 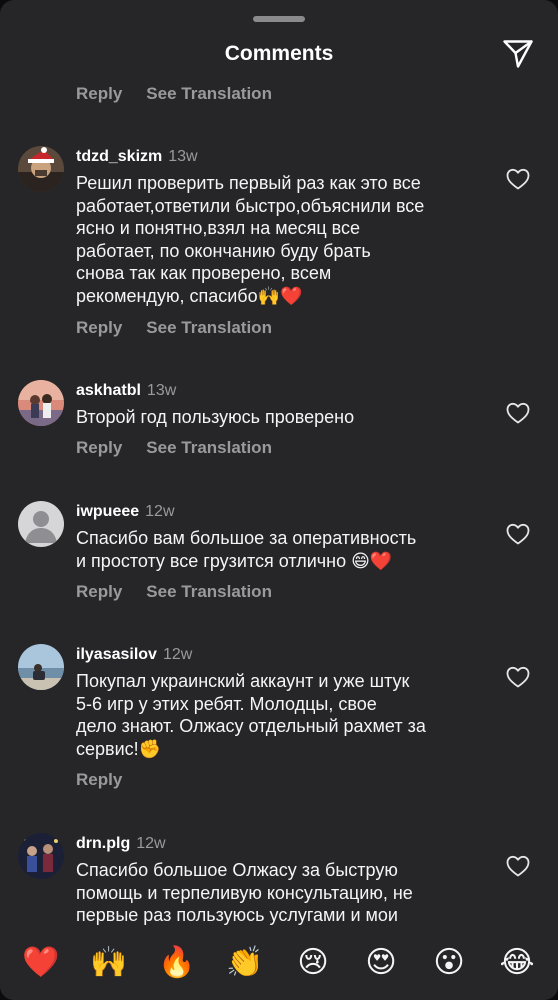 What do you see at coordinates (119, 156) in the screenshot?
I see `username: tdzd_skizm` at bounding box center [119, 156].